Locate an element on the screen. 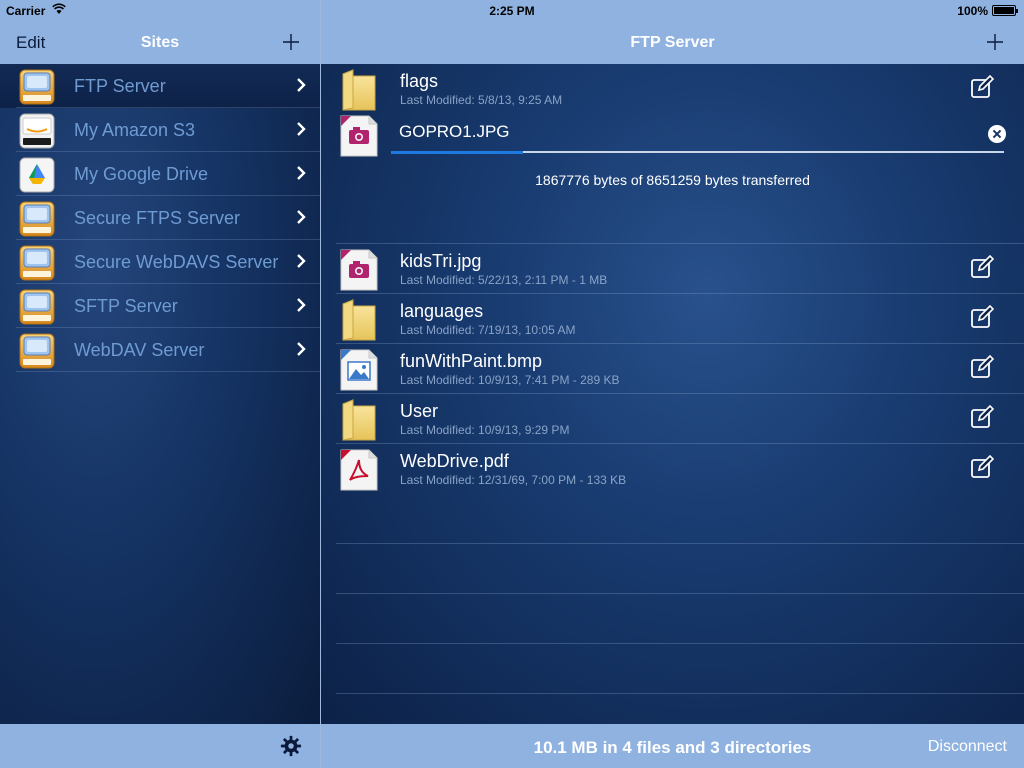  sites-title: Sites is located at coordinates (160, 42).